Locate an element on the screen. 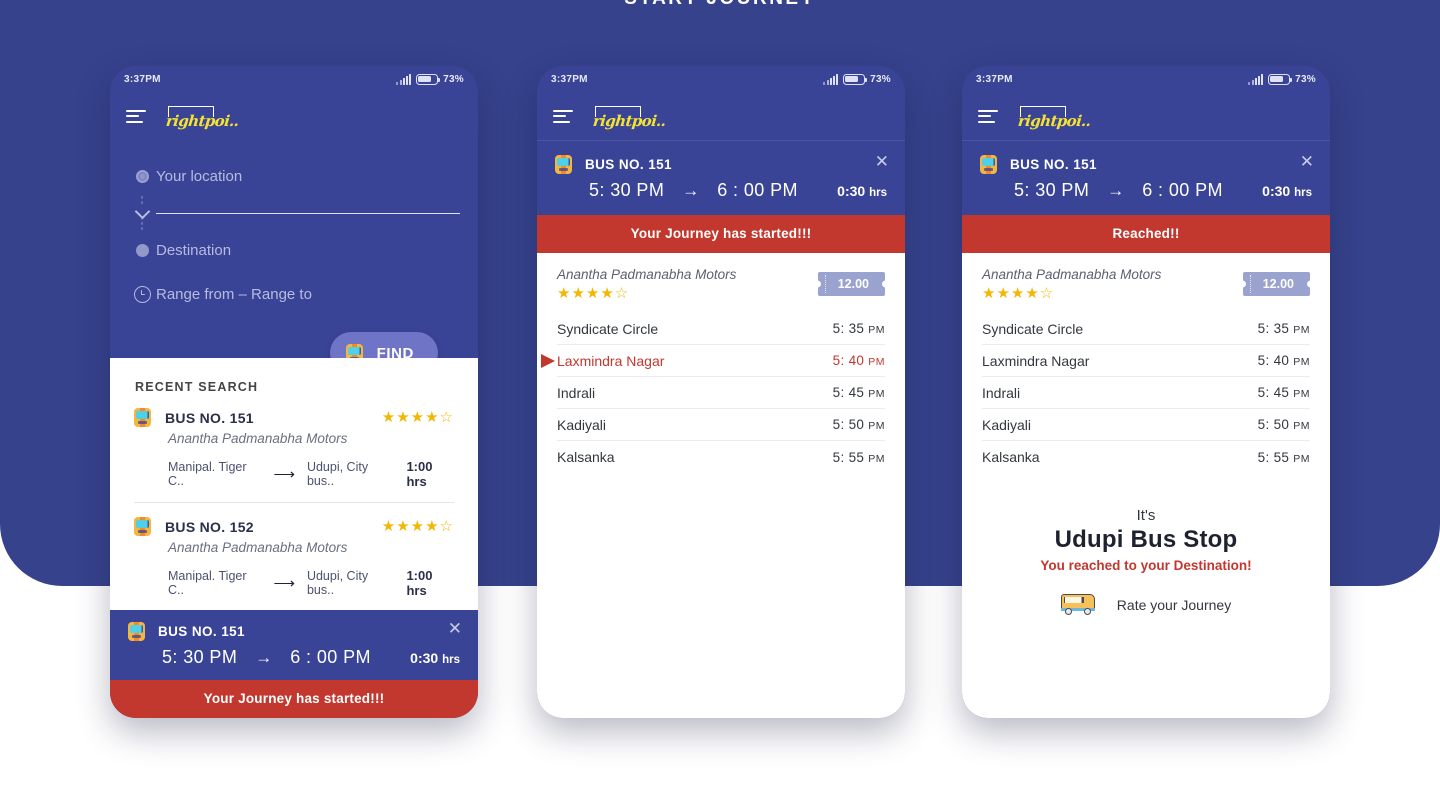 Image resolution: width=1440 pixels, height=802 pixels. time-range-field: Range from – Range to is located at coordinates (294, 294).